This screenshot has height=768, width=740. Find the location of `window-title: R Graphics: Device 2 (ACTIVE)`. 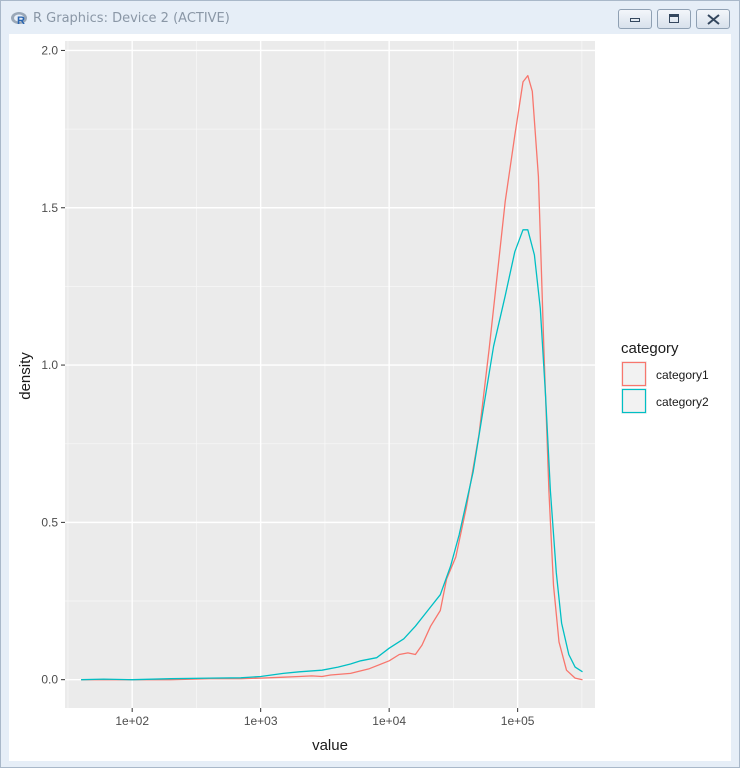

window-title: R Graphics: Device 2 (ACTIVE) is located at coordinates (131, 18).